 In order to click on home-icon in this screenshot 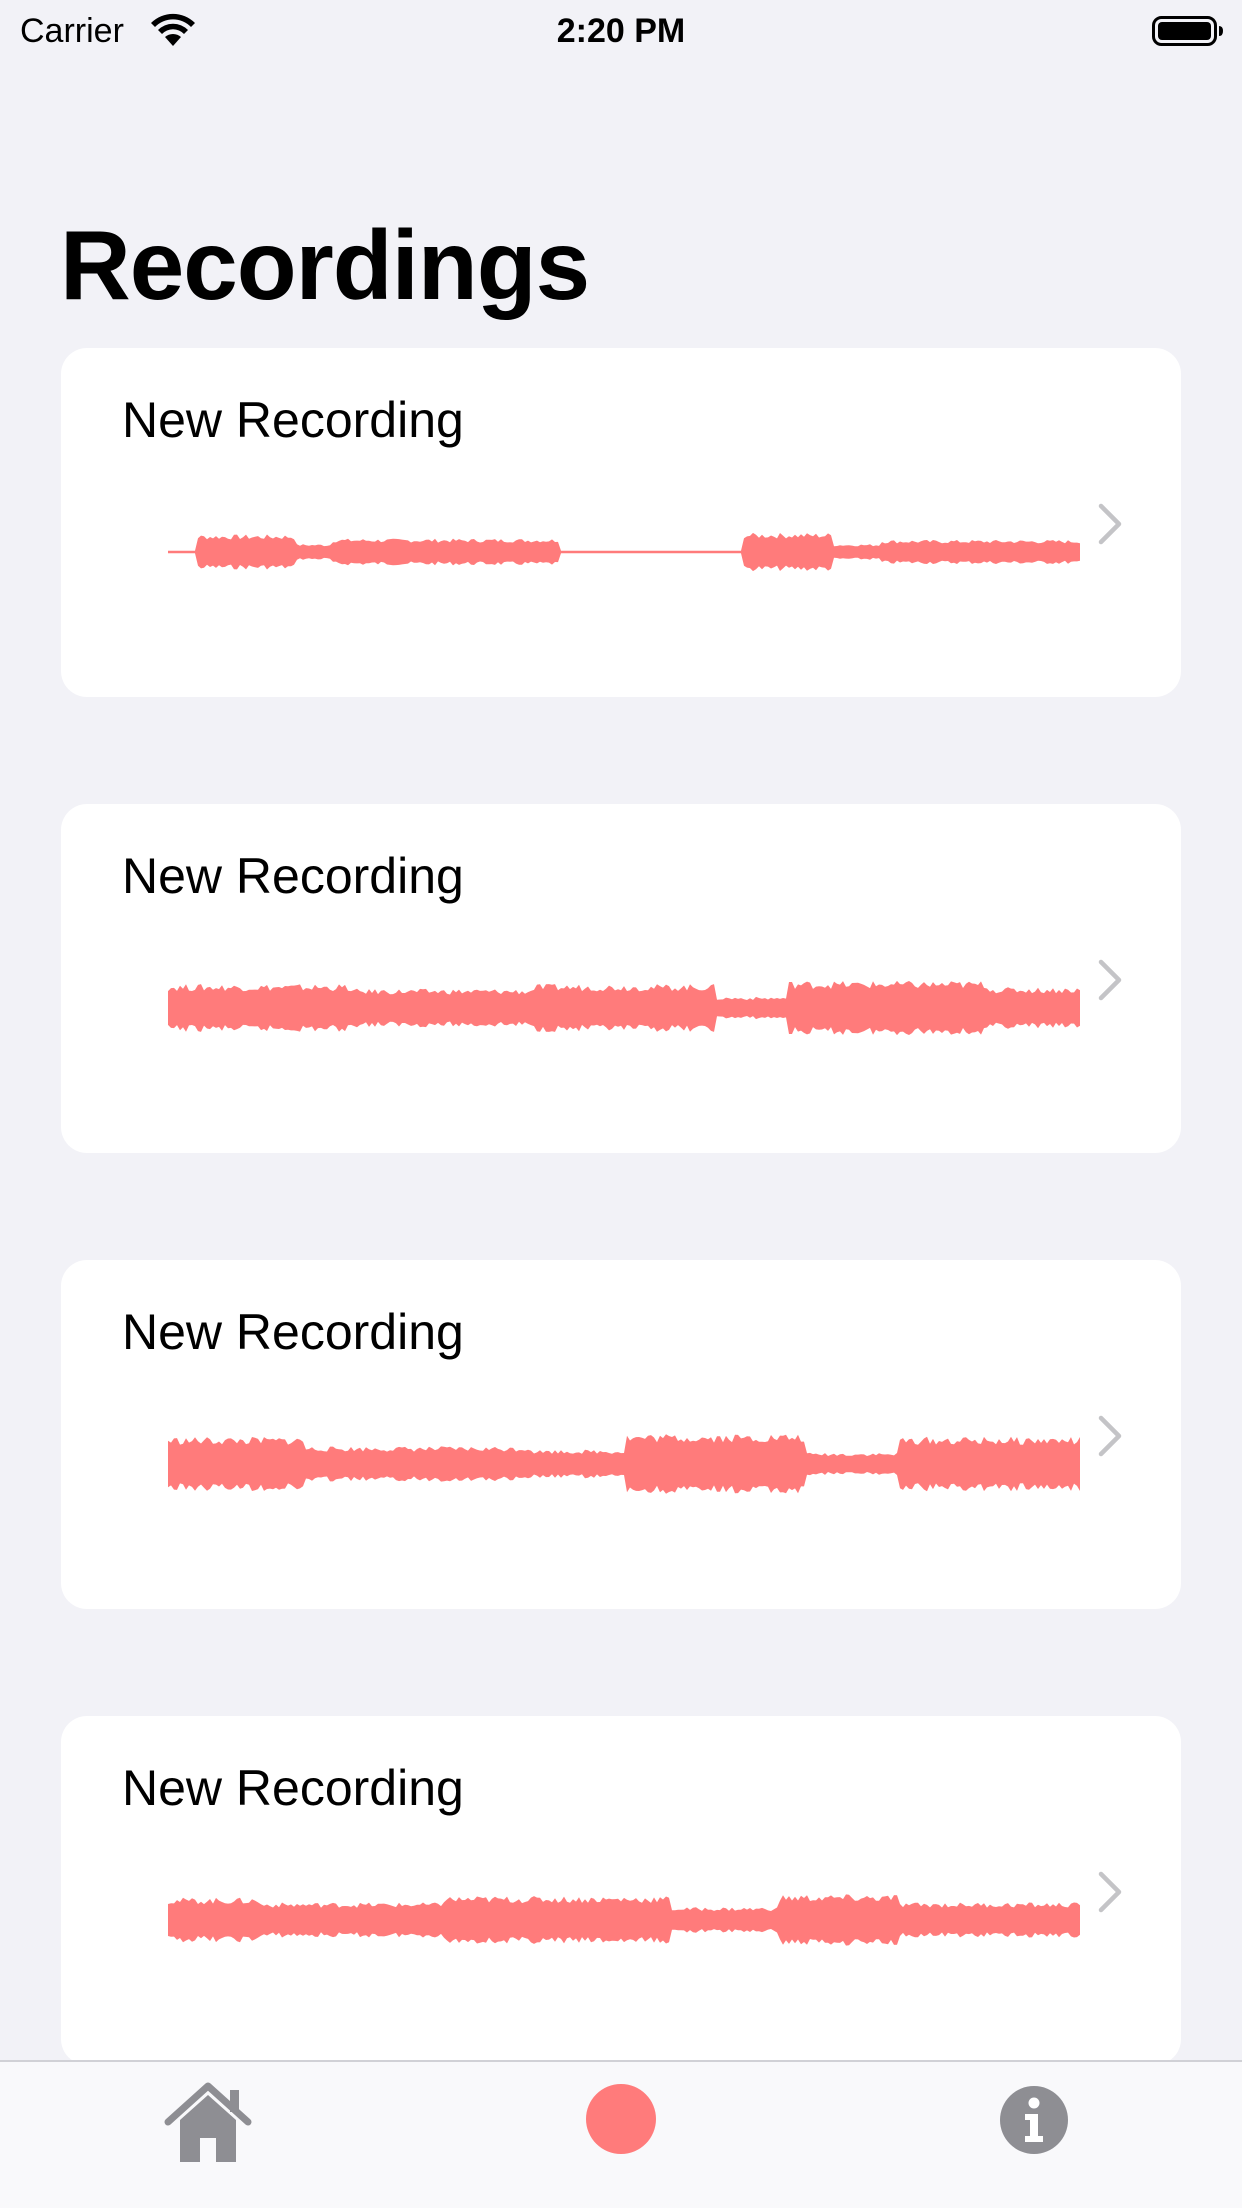, I will do `click(208, 2124)`.